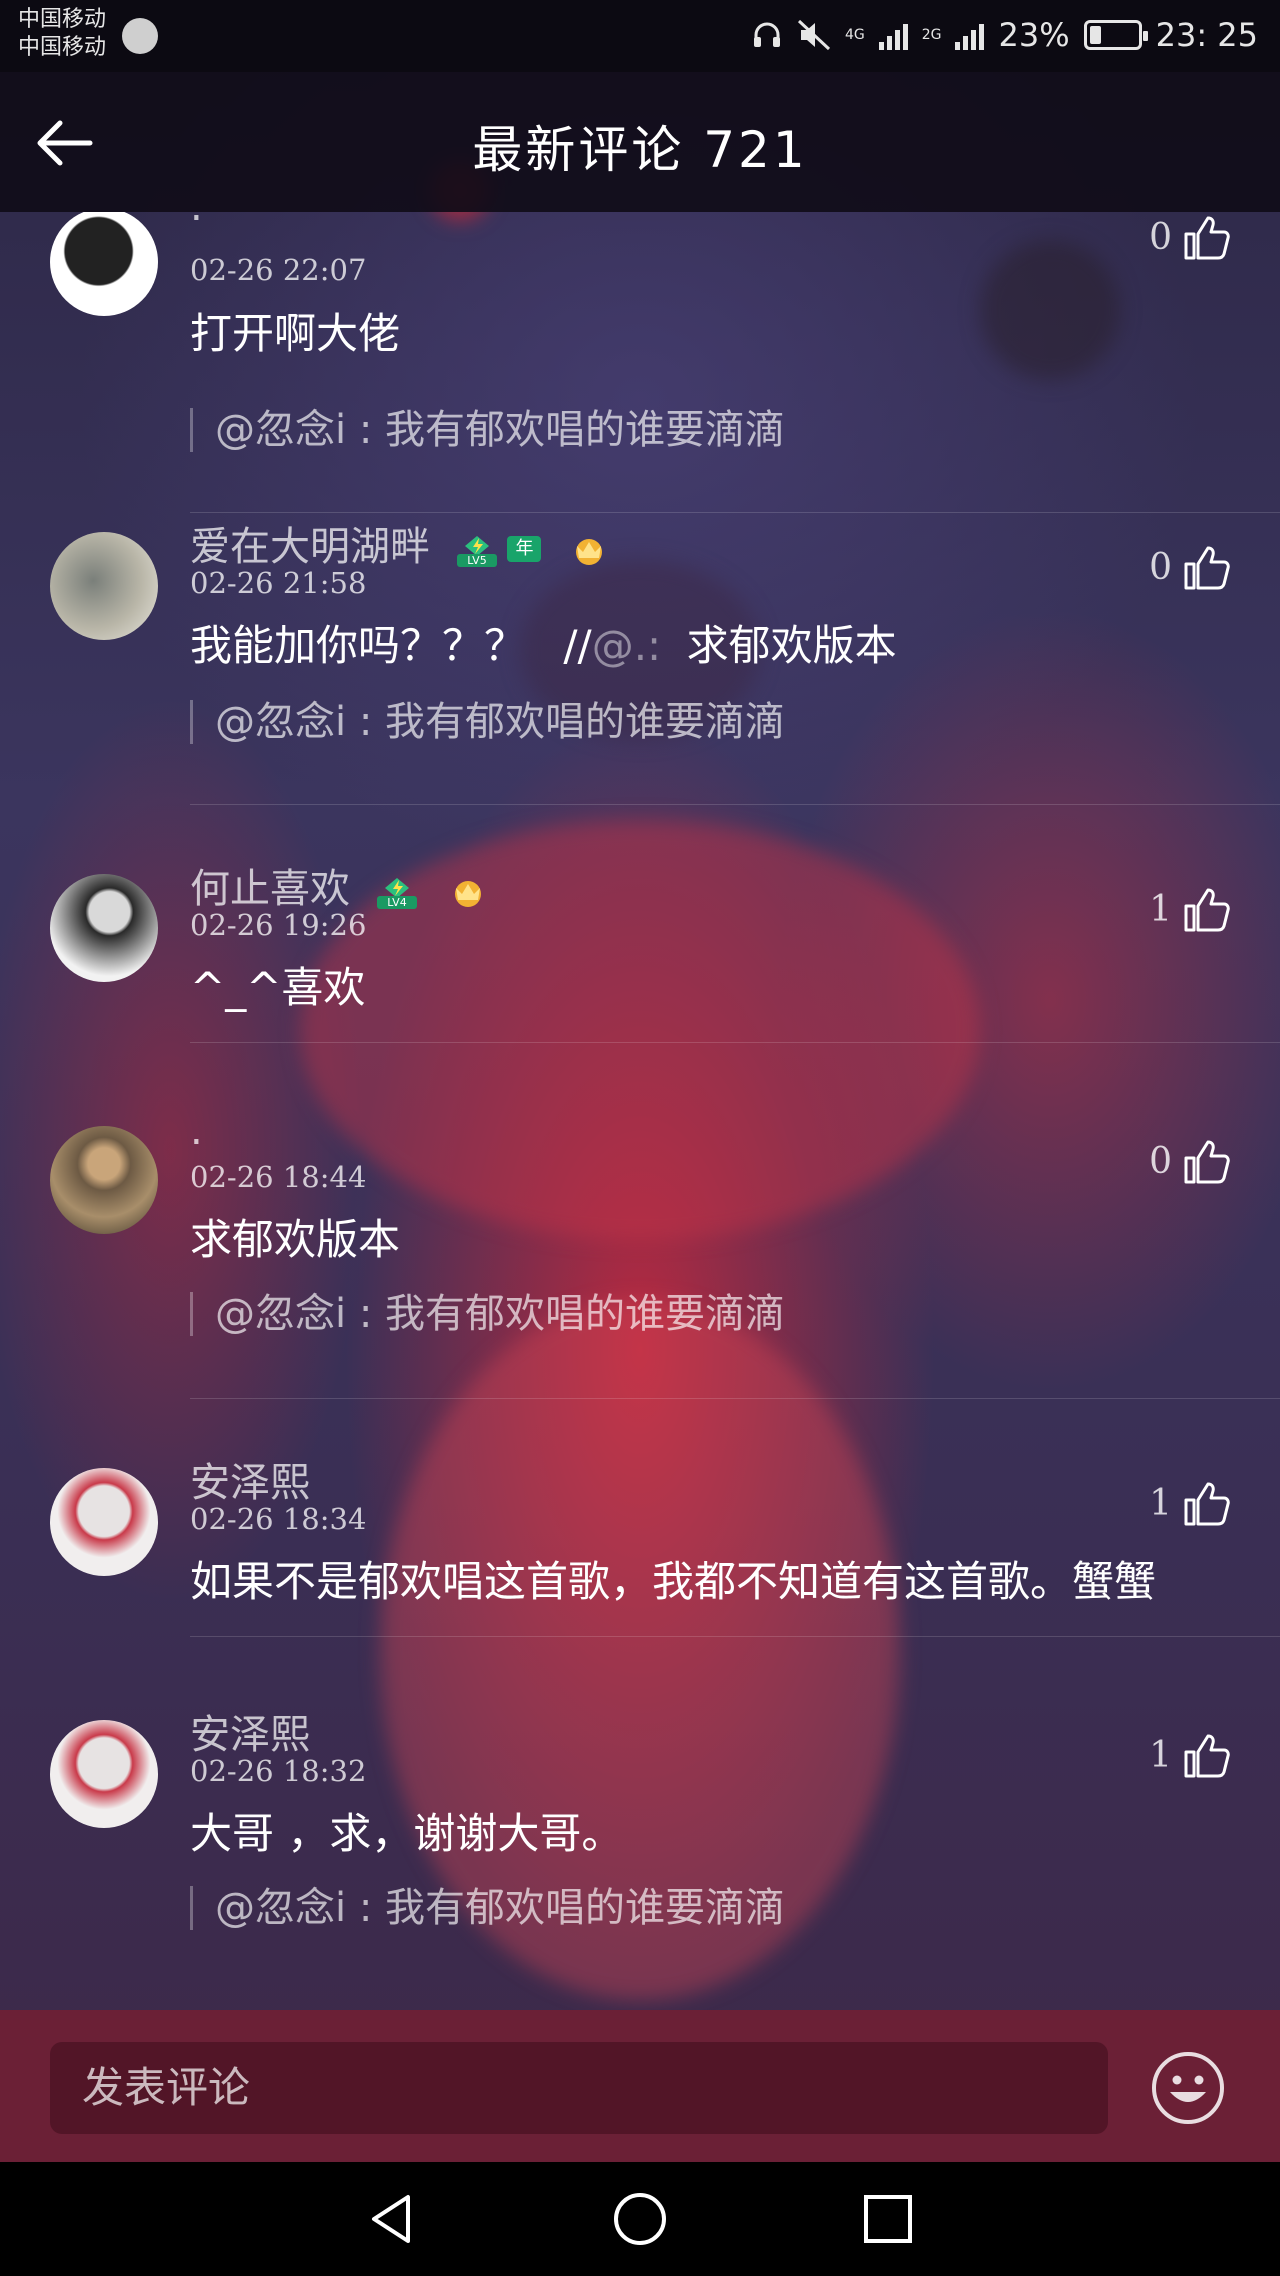 The height and width of the screenshot is (2276, 1280). I want to click on smiley-icon, so click(1188, 2088).